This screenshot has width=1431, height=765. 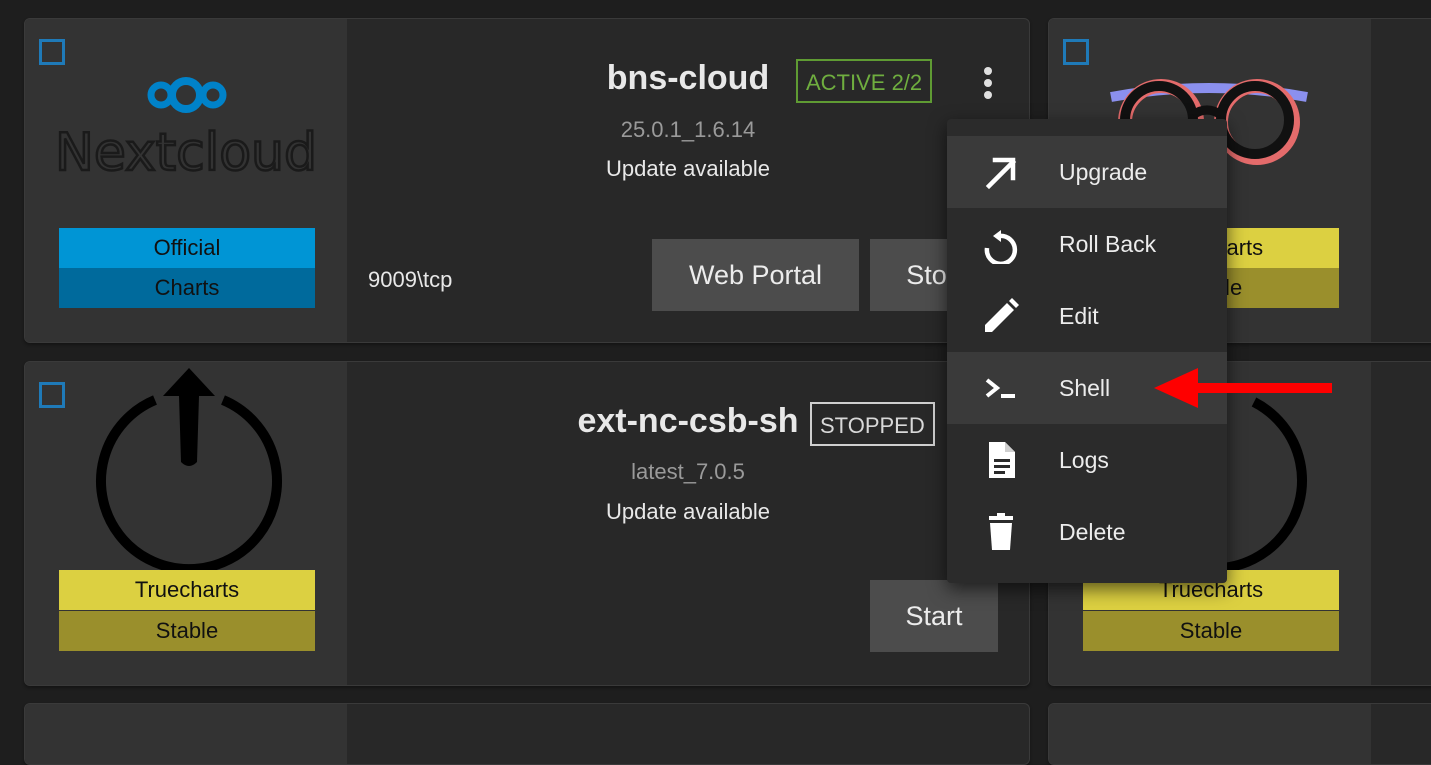 I want to click on arrow-up-right-icon, so click(x=1001, y=173).